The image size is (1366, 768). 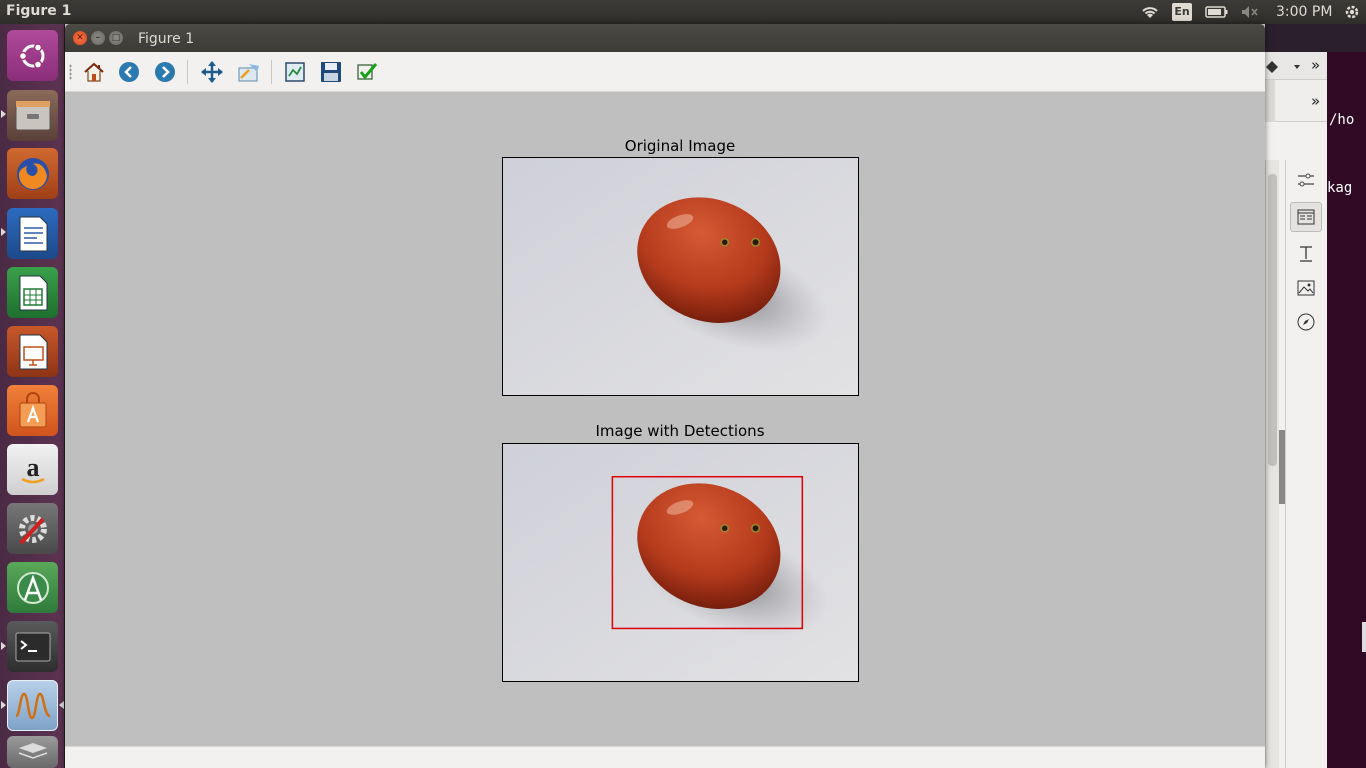 I want to click on forward-button, so click(x=165, y=72).